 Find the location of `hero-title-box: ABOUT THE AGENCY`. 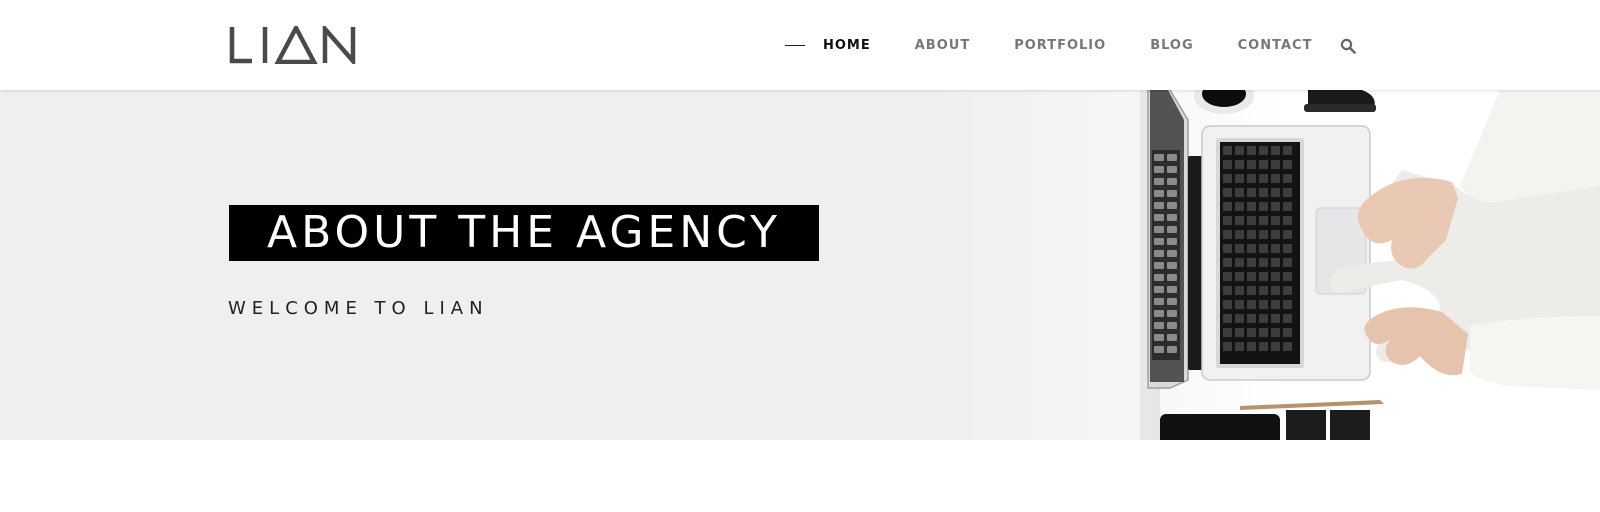

hero-title-box: ABOUT THE AGENCY is located at coordinates (524, 233).